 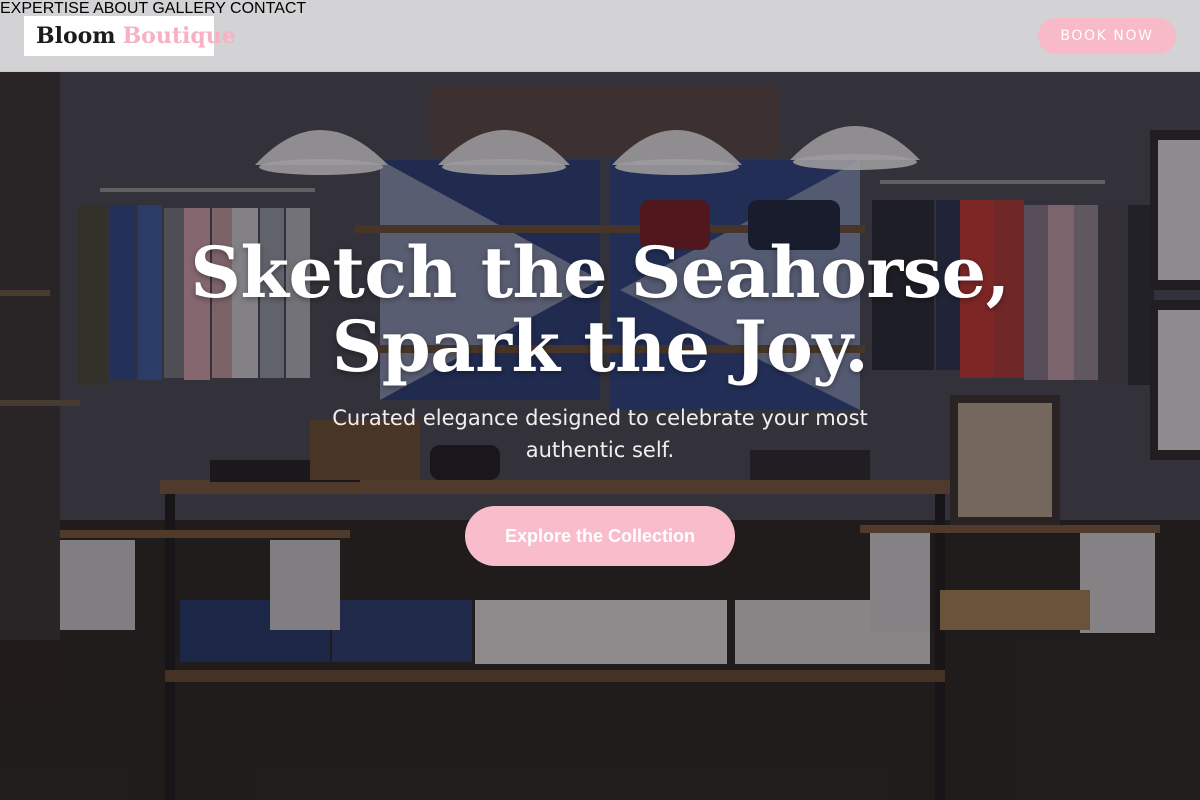 I want to click on nav-about: ABOUT, so click(x=120, y=8).